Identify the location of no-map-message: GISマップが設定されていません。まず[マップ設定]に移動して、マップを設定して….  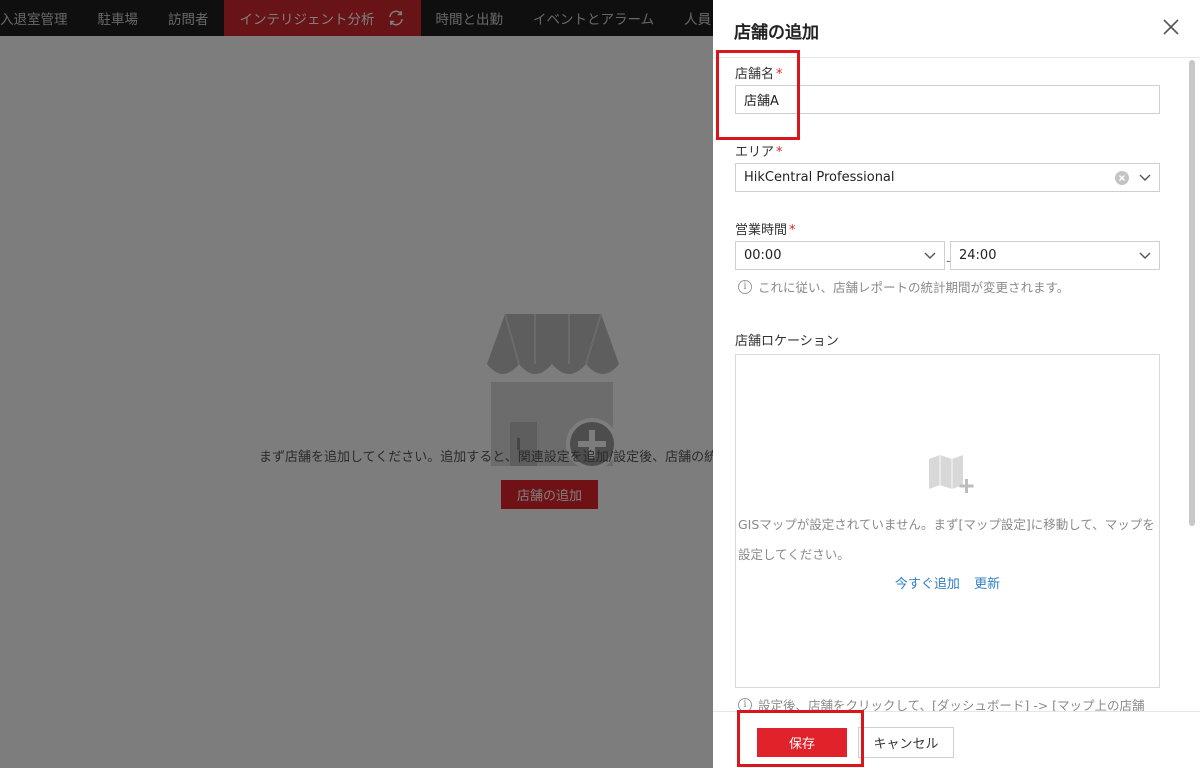
(946, 539).